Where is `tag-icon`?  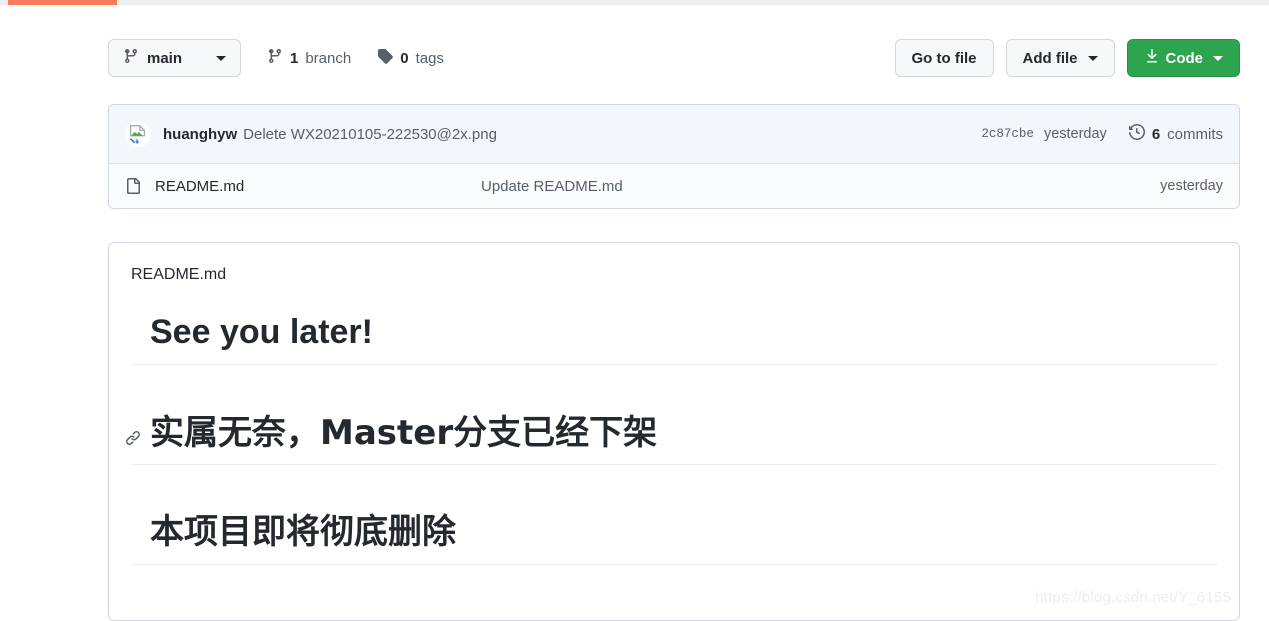 tag-icon is located at coordinates (385, 58).